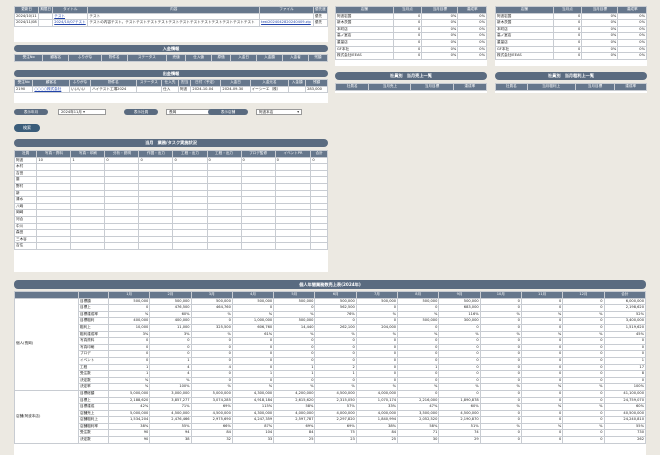 Image resolution: width=660 pixels, height=455 pixels. Describe the element at coordinates (190, 112) in the screenshot. I see `staff-filter-select: 長岡 ▾` at that location.